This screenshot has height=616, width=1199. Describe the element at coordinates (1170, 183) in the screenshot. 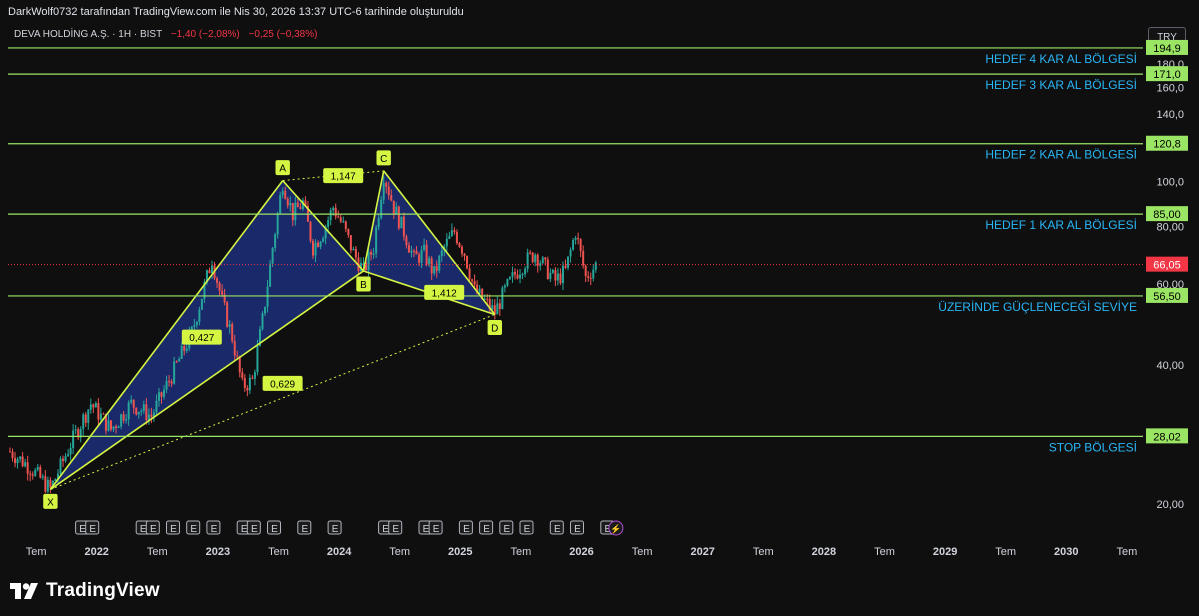

I see `price-tick-label: 100,0` at that location.